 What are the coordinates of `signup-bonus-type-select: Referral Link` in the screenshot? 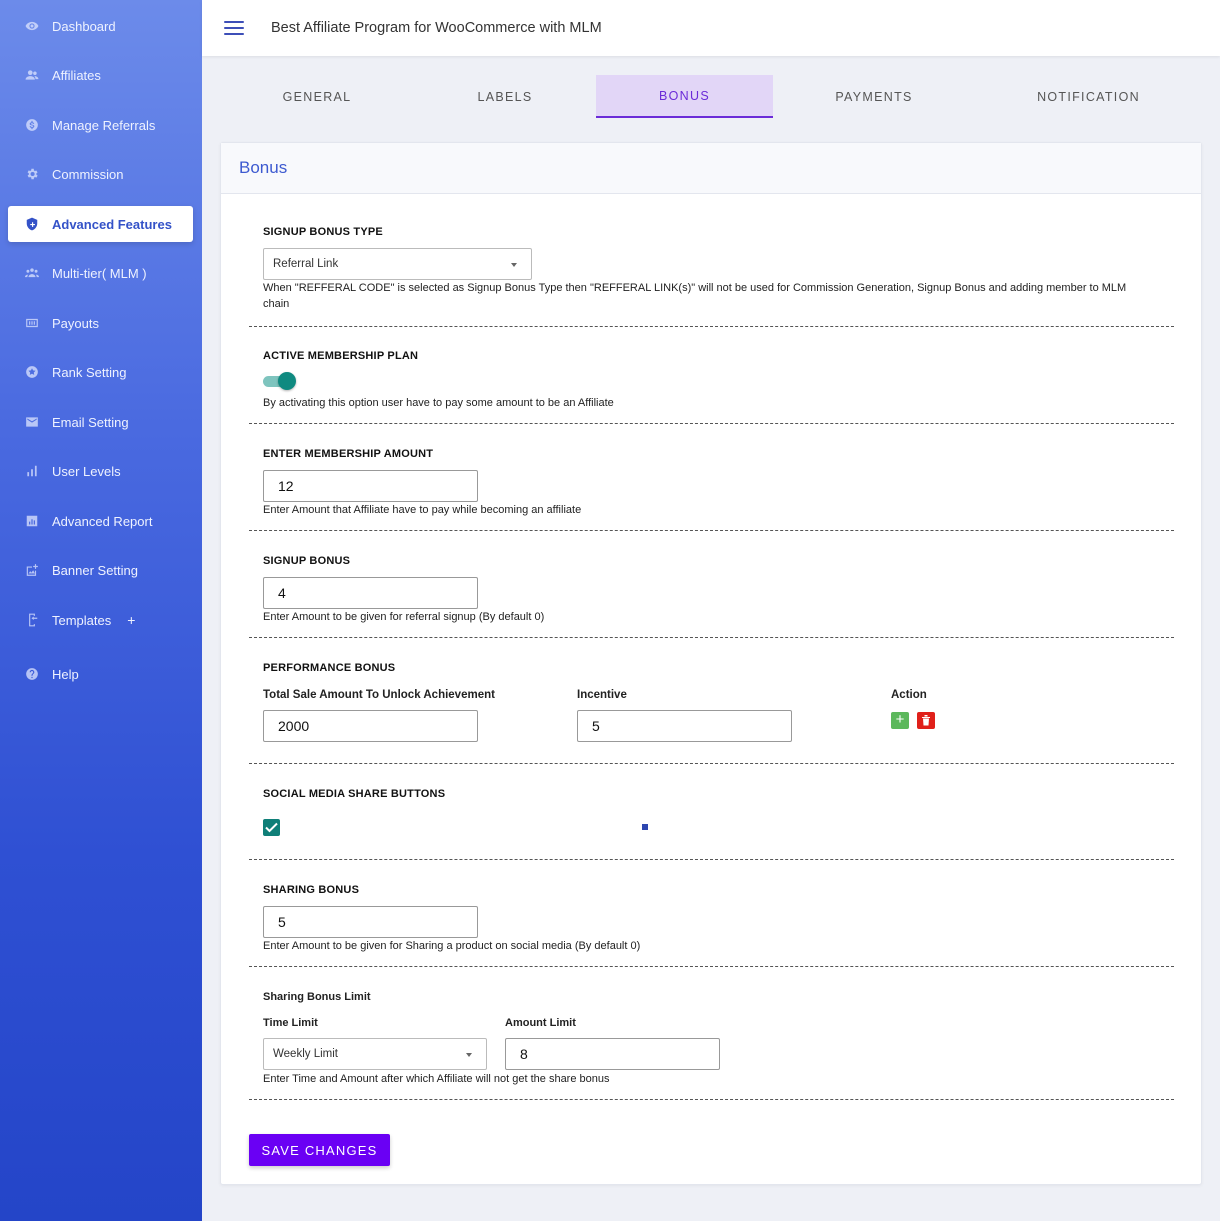 It's located at (397, 264).